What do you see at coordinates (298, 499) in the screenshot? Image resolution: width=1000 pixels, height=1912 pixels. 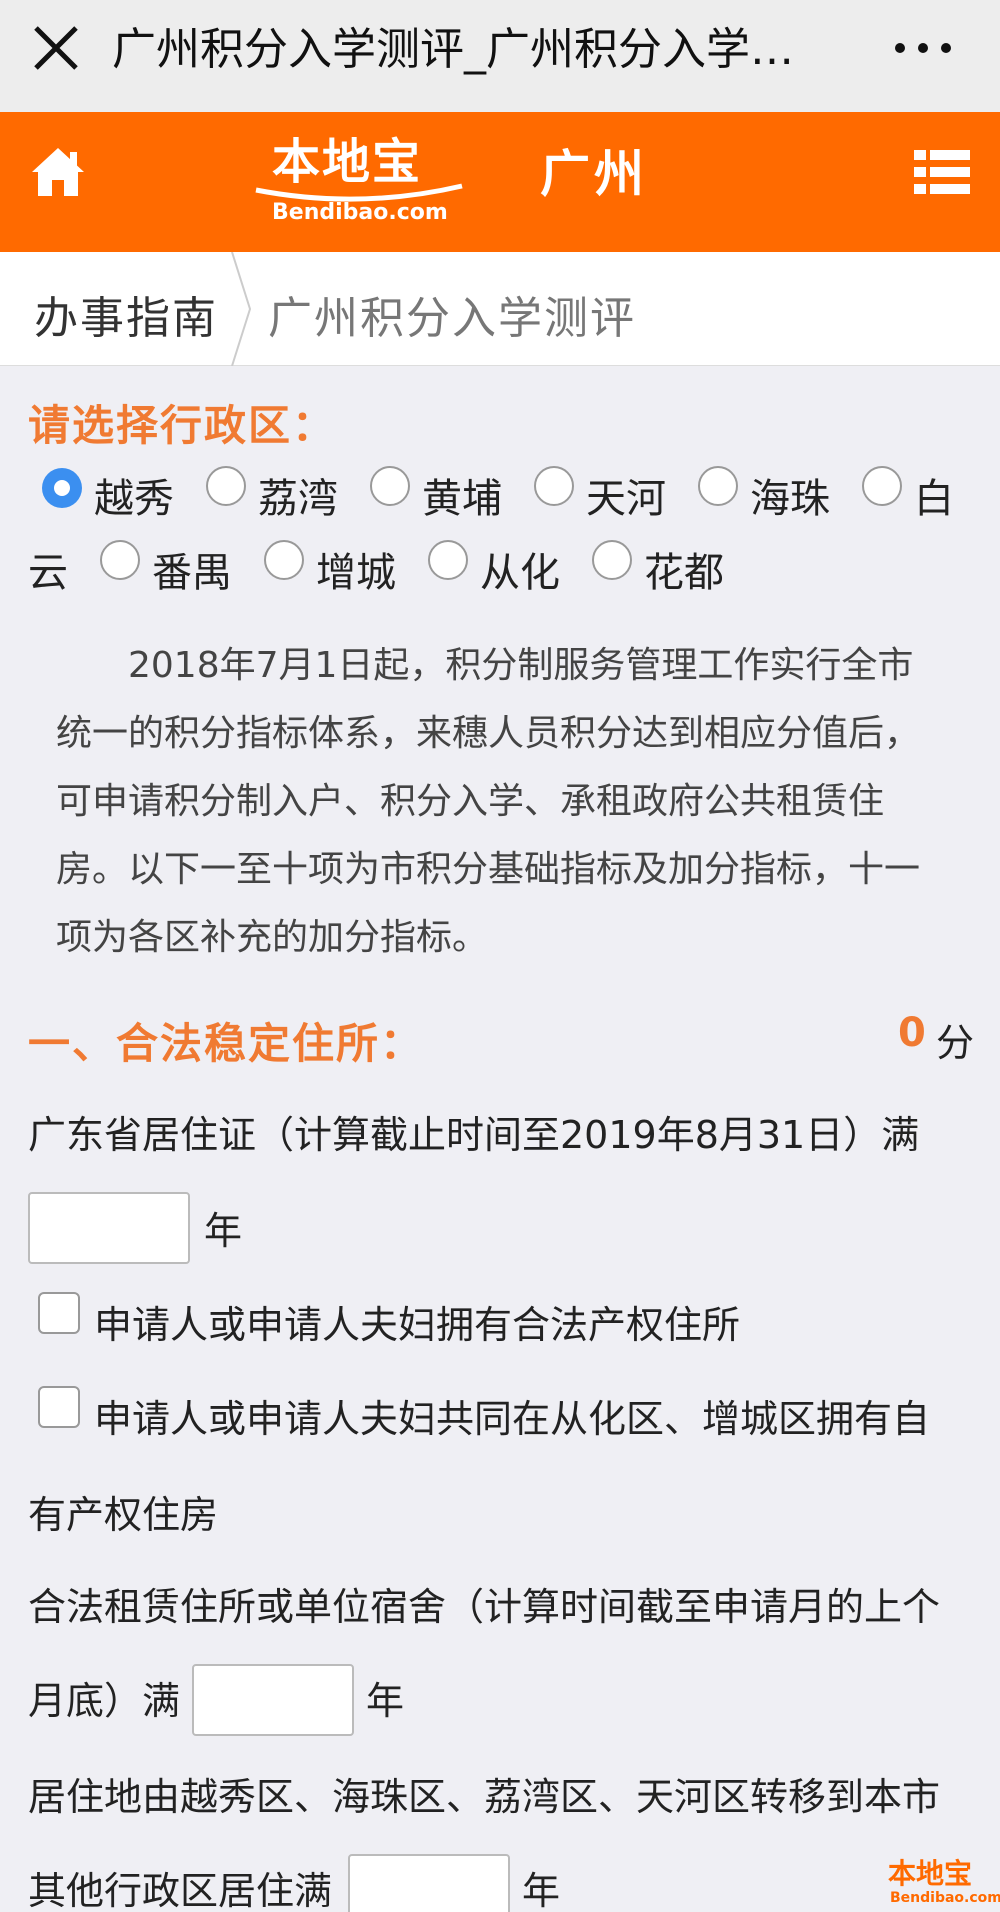 I see `radio-label: 荔湾` at bounding box center [298, 499].